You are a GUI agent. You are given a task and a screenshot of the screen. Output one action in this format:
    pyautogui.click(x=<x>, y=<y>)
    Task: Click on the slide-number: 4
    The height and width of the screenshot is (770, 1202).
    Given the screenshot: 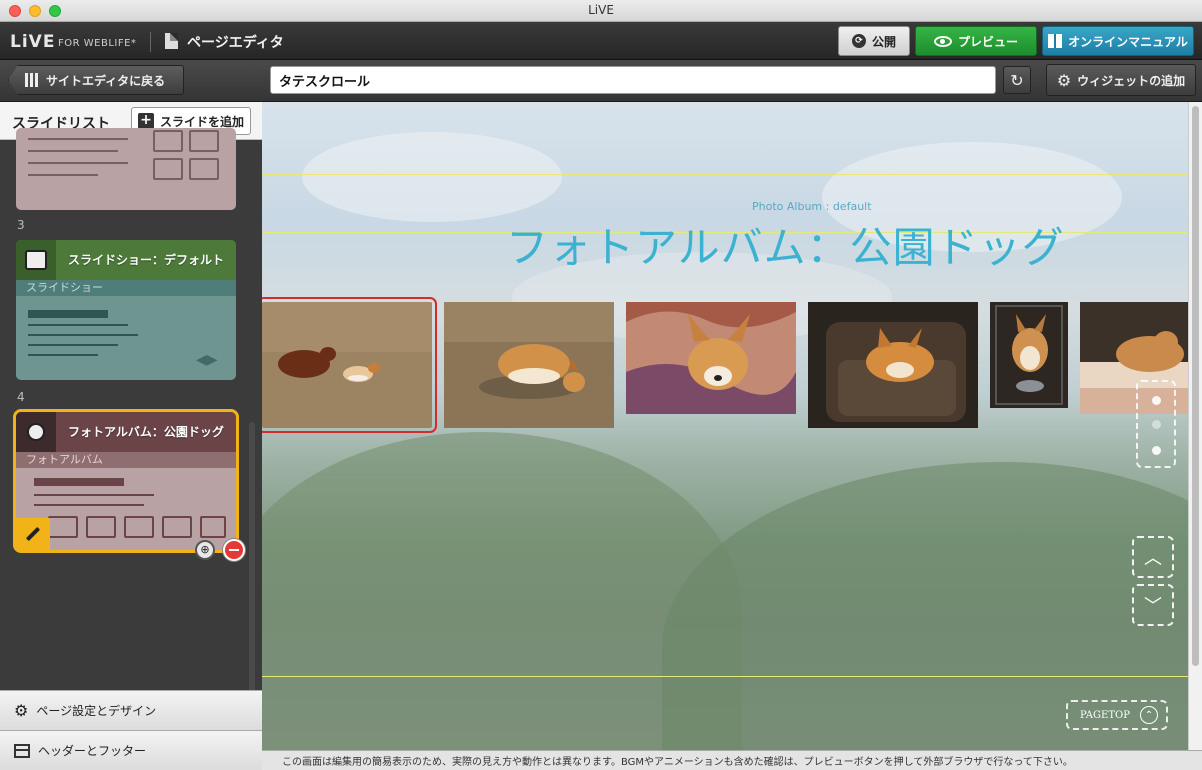 What is the action you would take?
    pyautogui.click(x=21, y=397)
    